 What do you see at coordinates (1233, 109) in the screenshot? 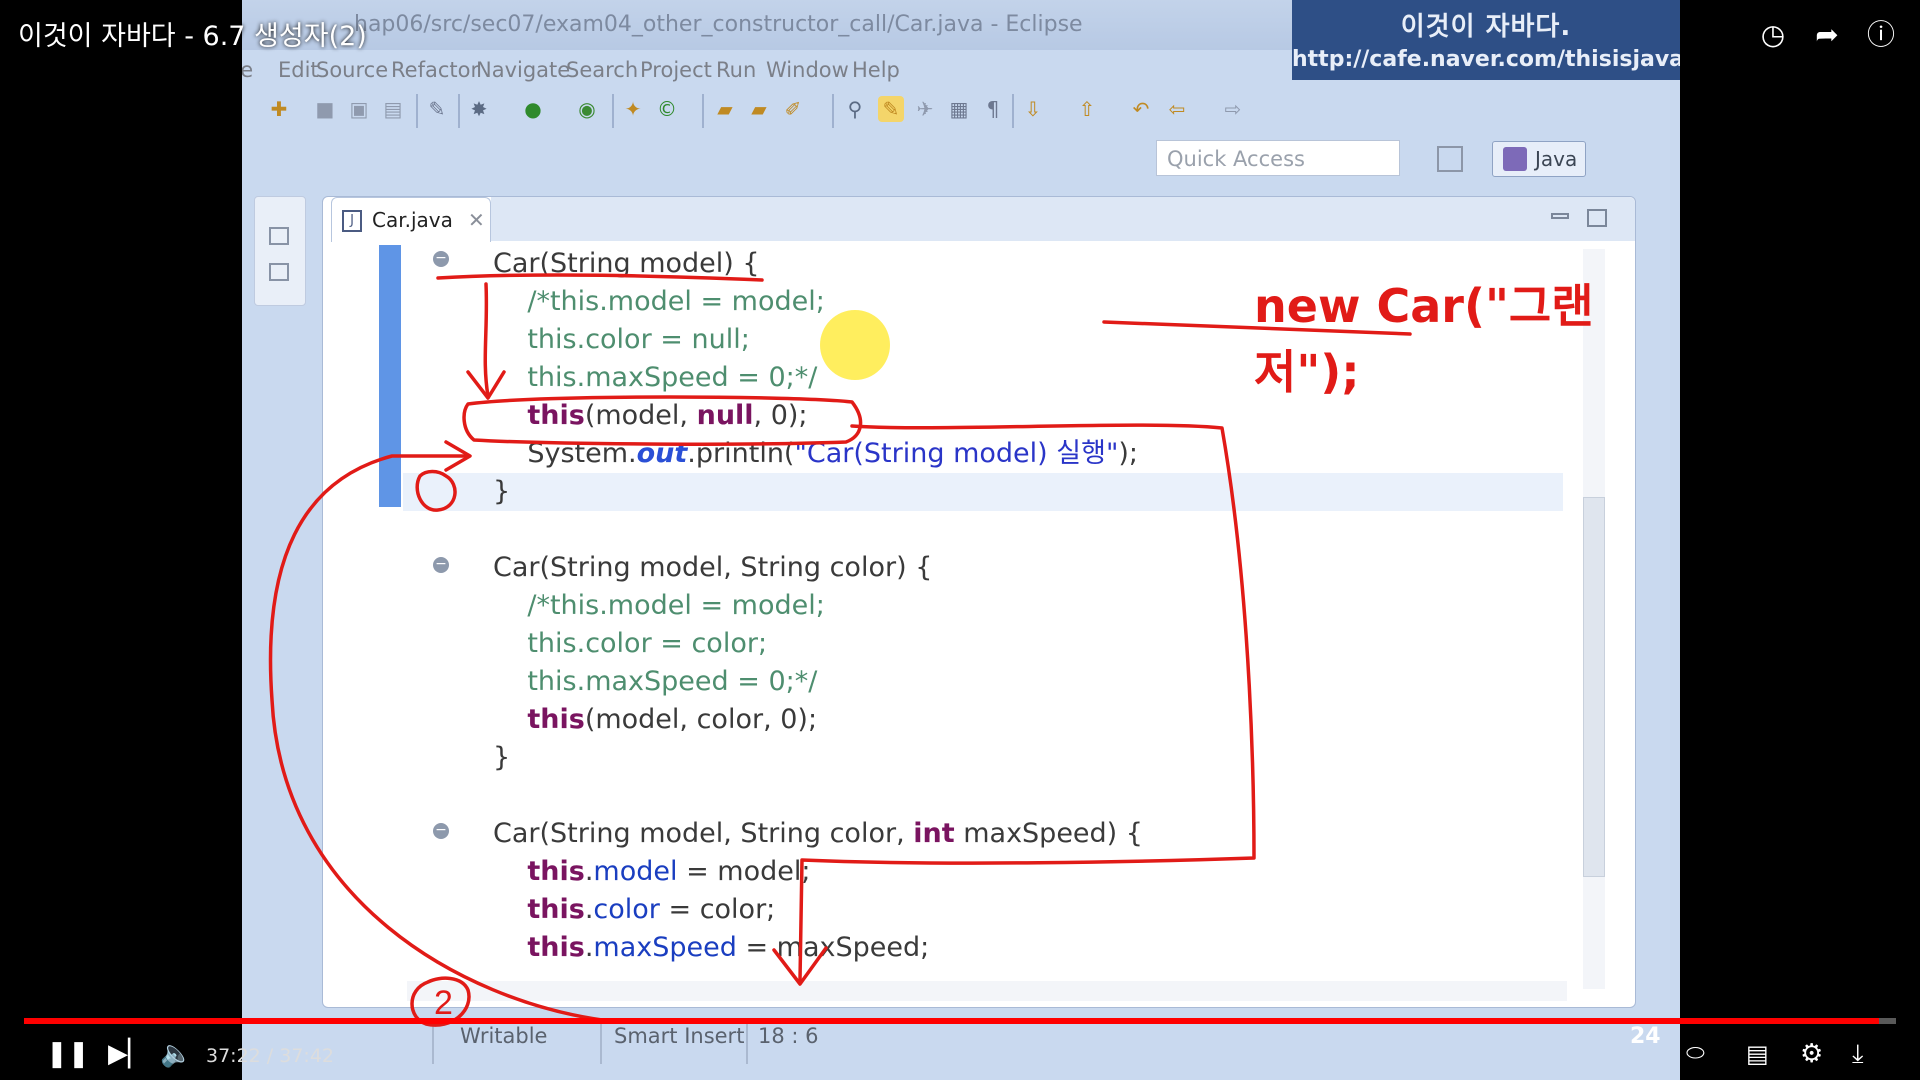
I see `forward-icon: ⇨` at bounding box center [1233, 109].